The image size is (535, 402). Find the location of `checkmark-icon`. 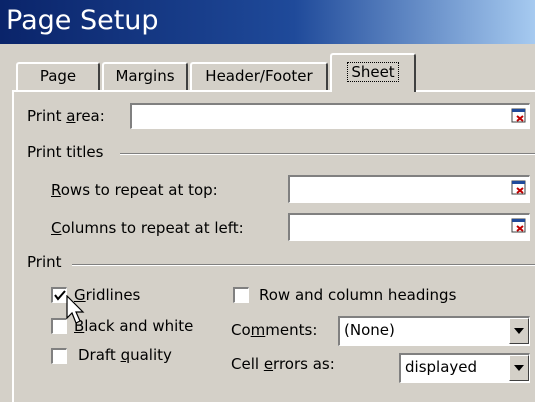

checkmark-icon is located at coordinates (60, 295).